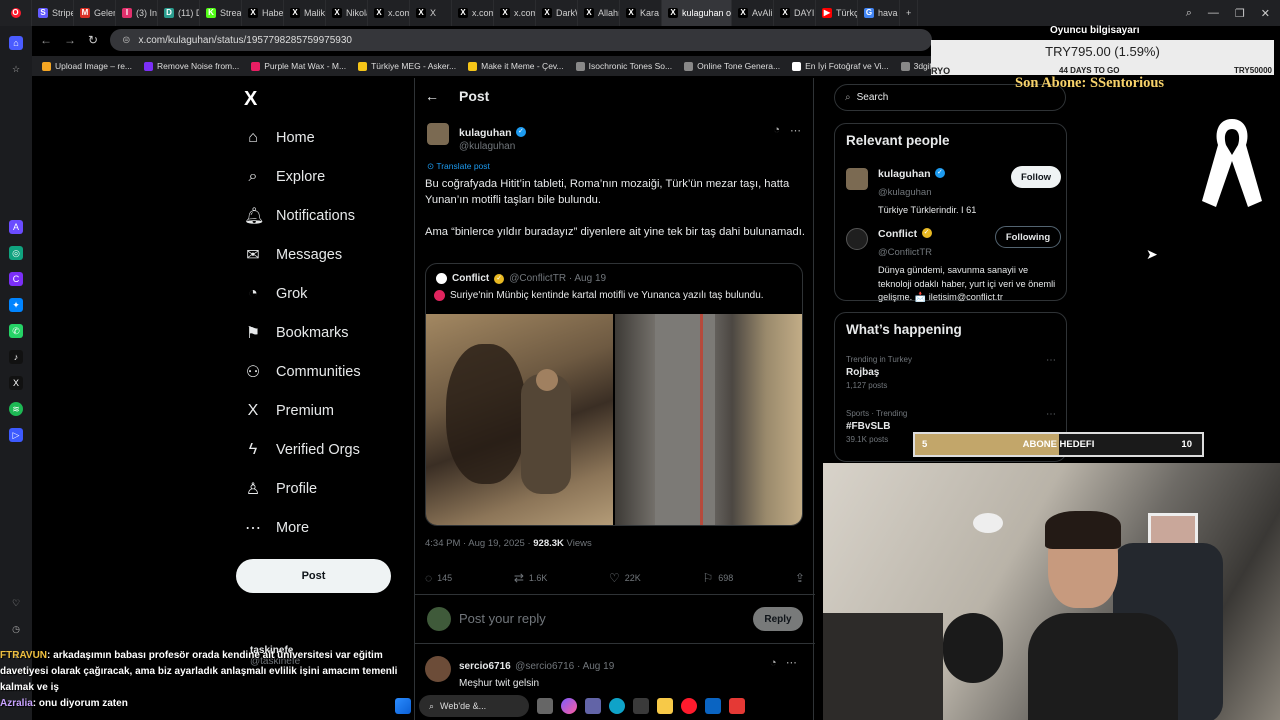  What do you see at coordinates (93, 40) in the screenshot?
I see `reload-icon: ↻` at bounding box center [93, 40].